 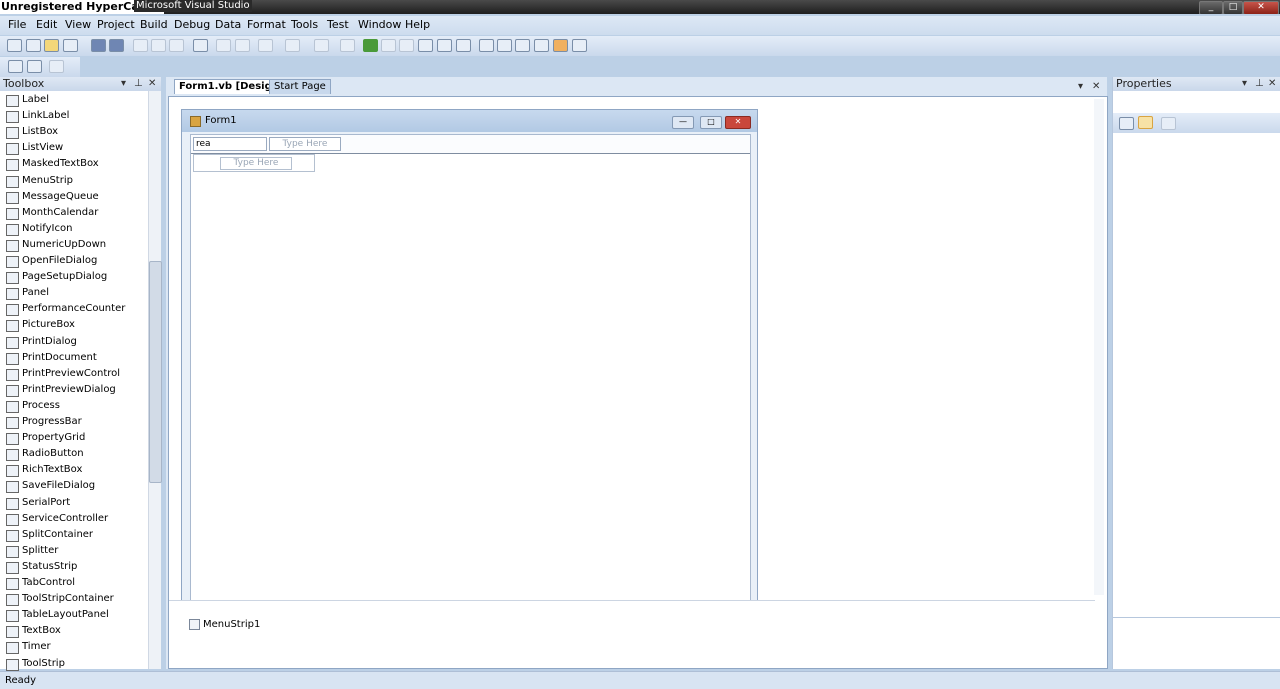 What do you see at coordinates (321, 45) in the screenshot?
I see `navigate-backward-icon` at bounding box center [321, 45].